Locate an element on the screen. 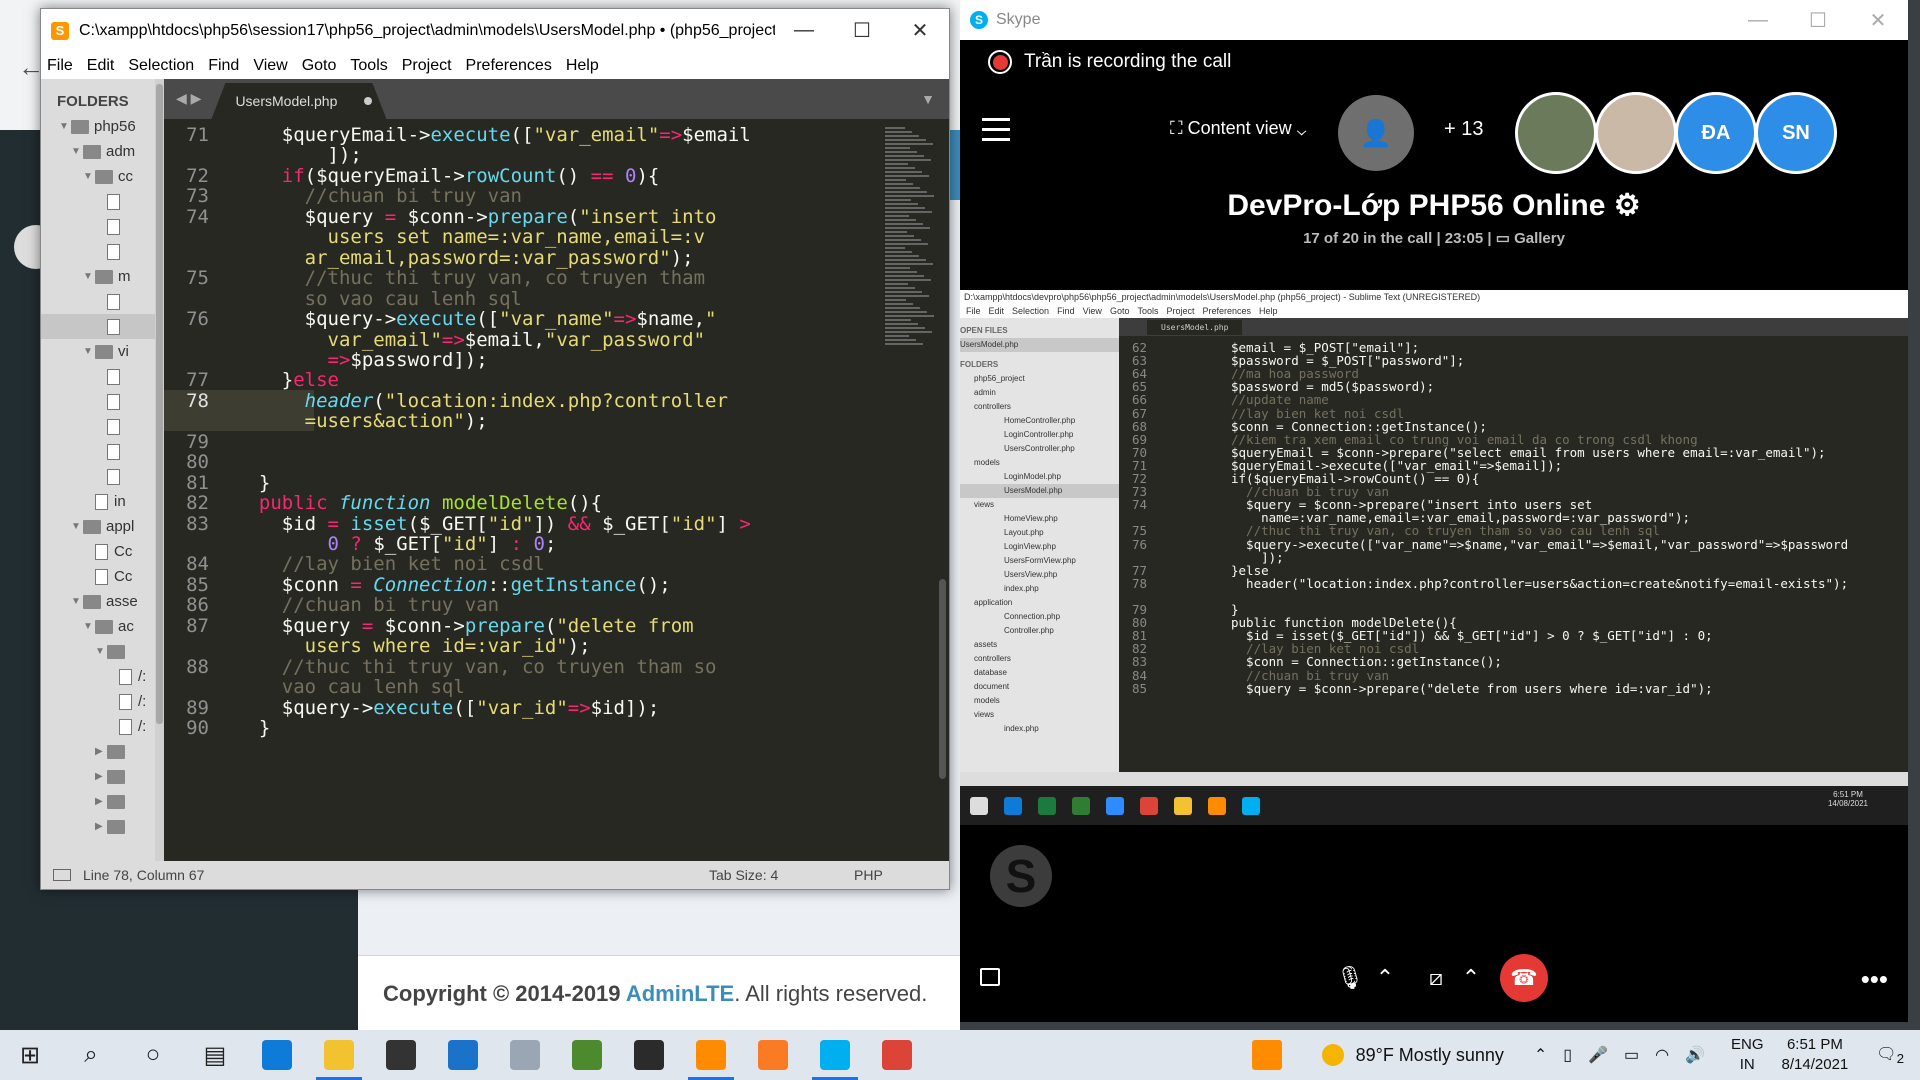 This screenshot has height=1080, width=1920. file-explorer-icon is located at coordinates (339, 1055).